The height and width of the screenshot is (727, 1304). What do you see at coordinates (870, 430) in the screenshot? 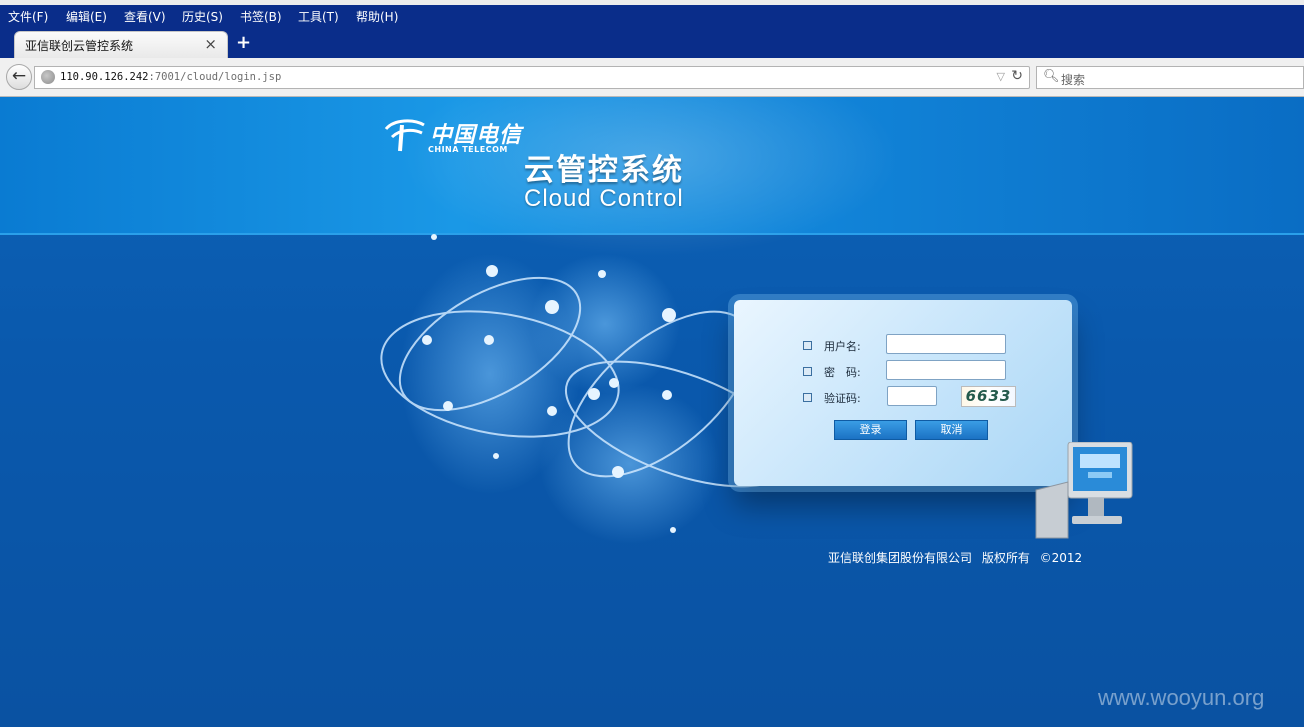
I see `login-button: 登录` at bounding box center [870, 430].